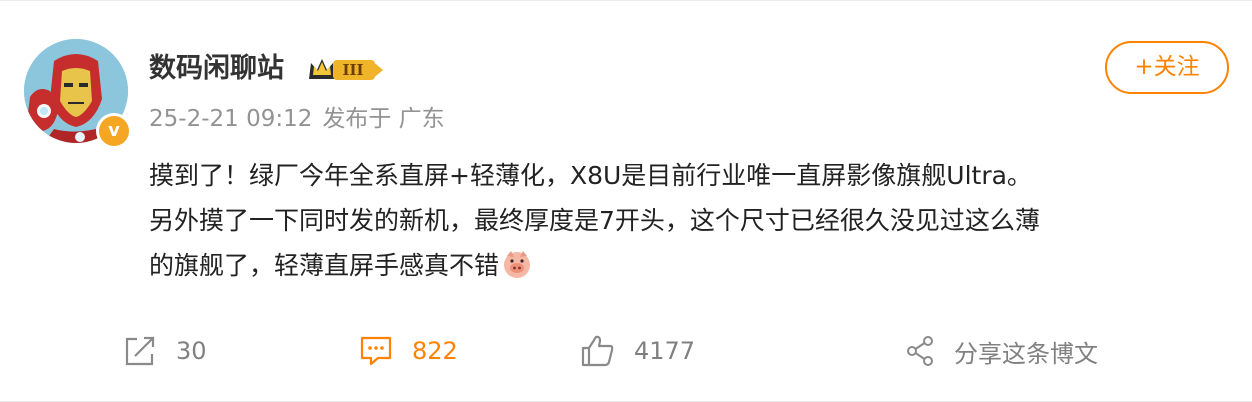 The height and width of the screenshot is (402, 1252). I want to click on share-icon, so click(920, 351).